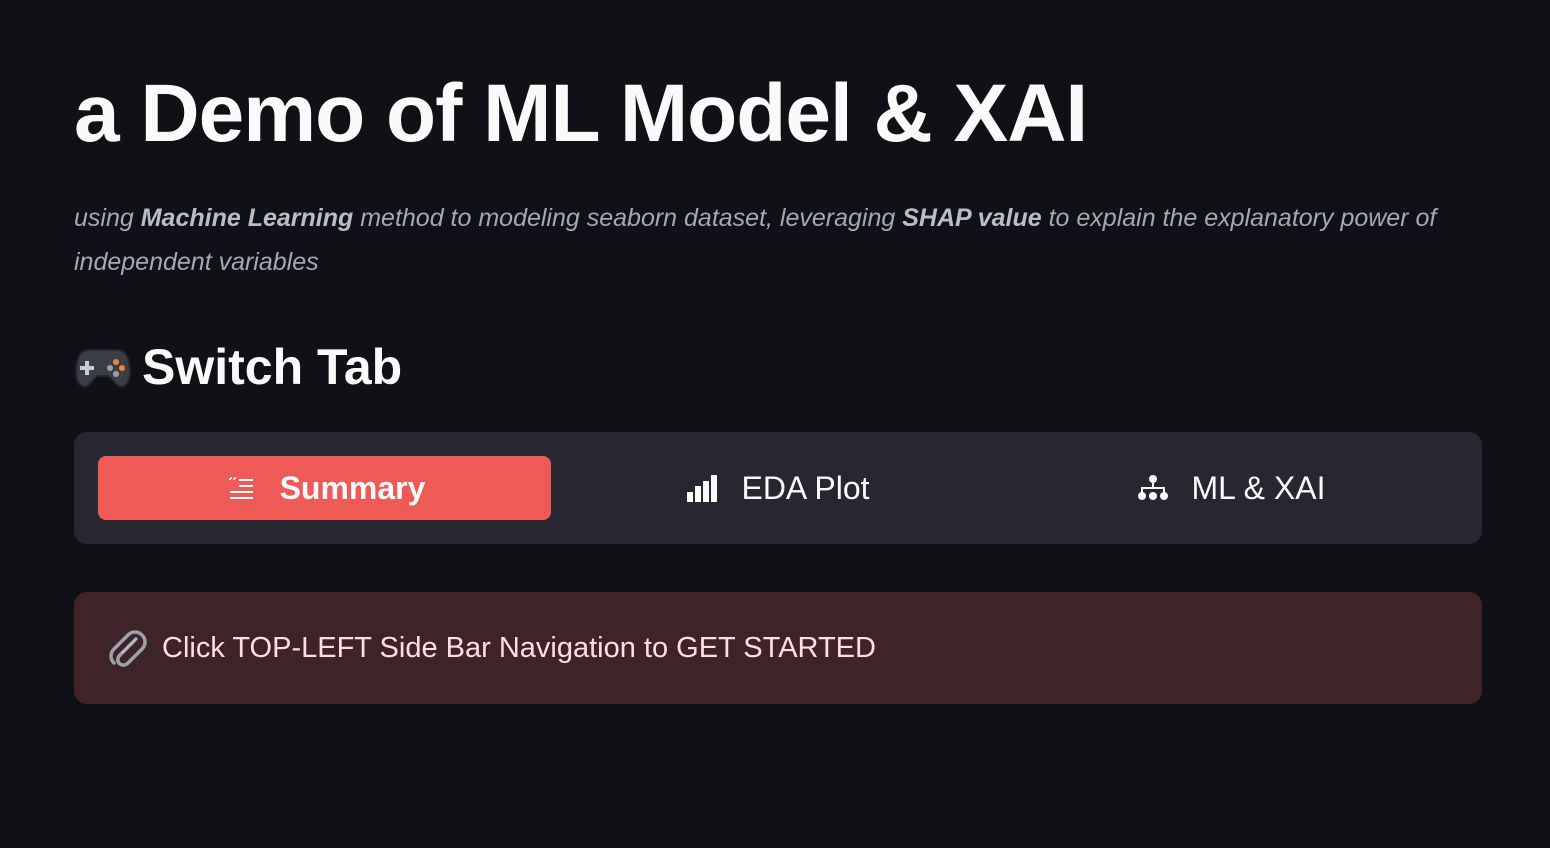 The height and width of the screenshot is (848, 1550). Describe the element at coordinates (805, 487) in the screenshot. I see `tab-eda-plot-label: EDA Plot` at that location.